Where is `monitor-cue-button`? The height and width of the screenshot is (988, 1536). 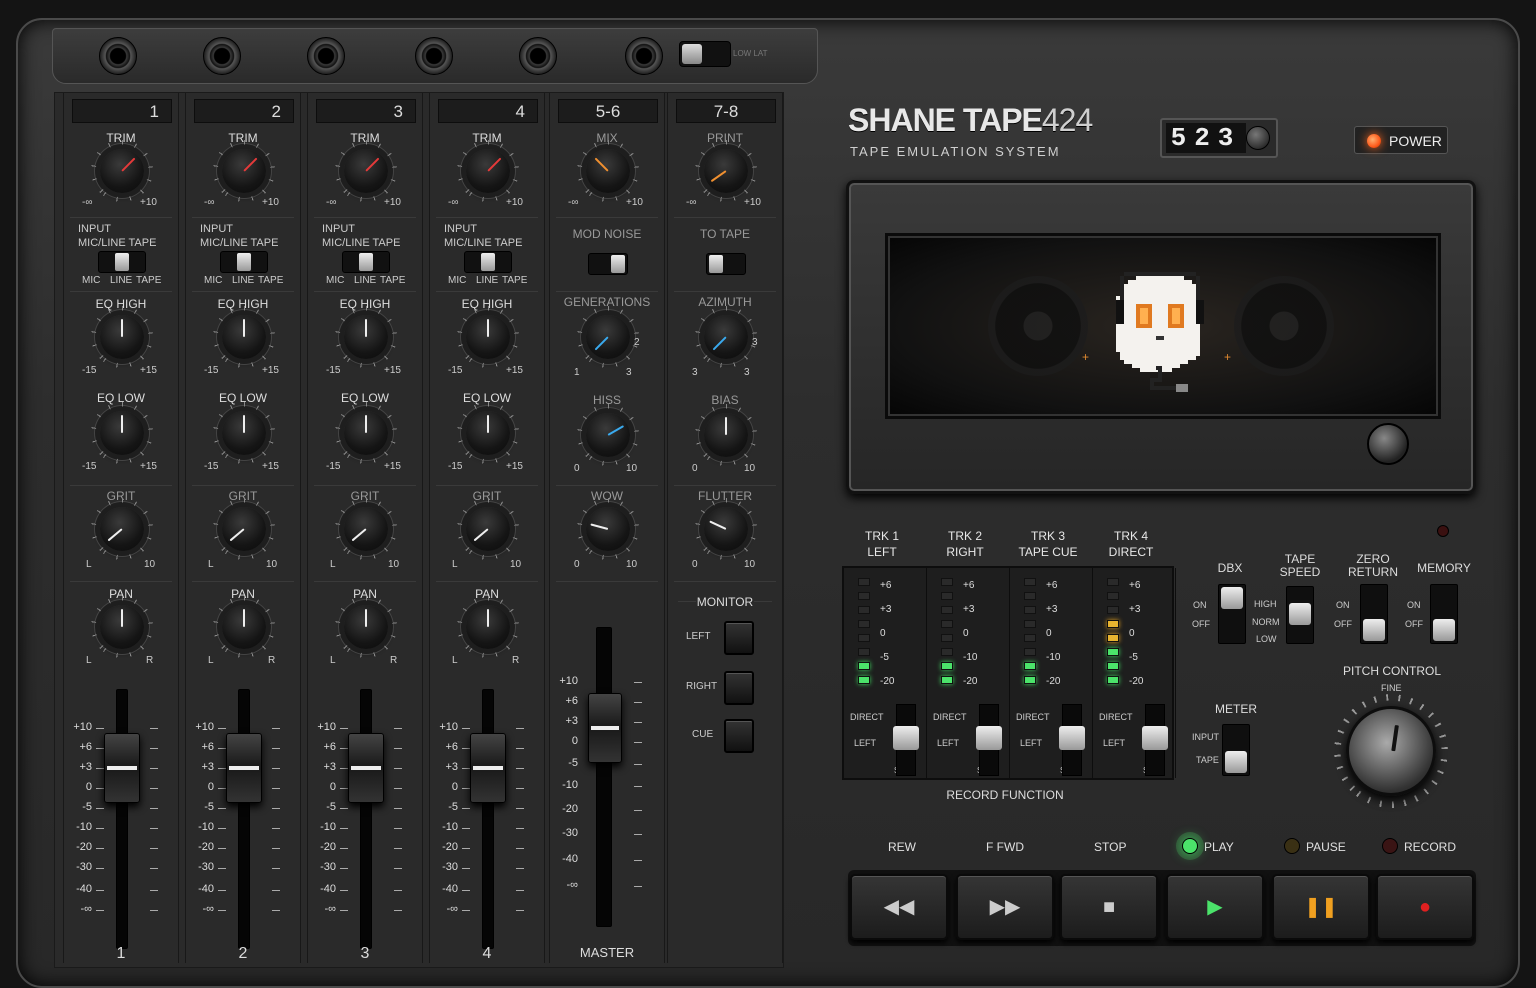 monitor-cue-button is located at coordinates (739, 736).